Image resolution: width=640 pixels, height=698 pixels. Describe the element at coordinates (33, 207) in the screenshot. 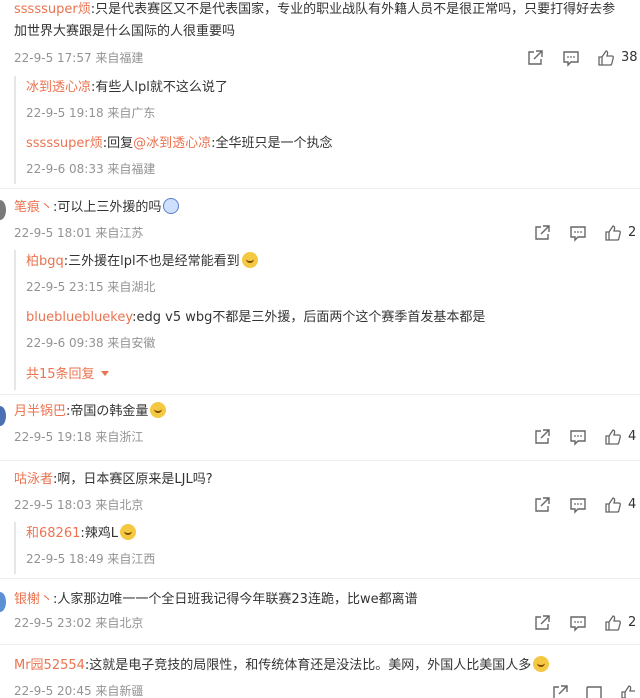

I see `comment-username: 笔痕丶` at that location.